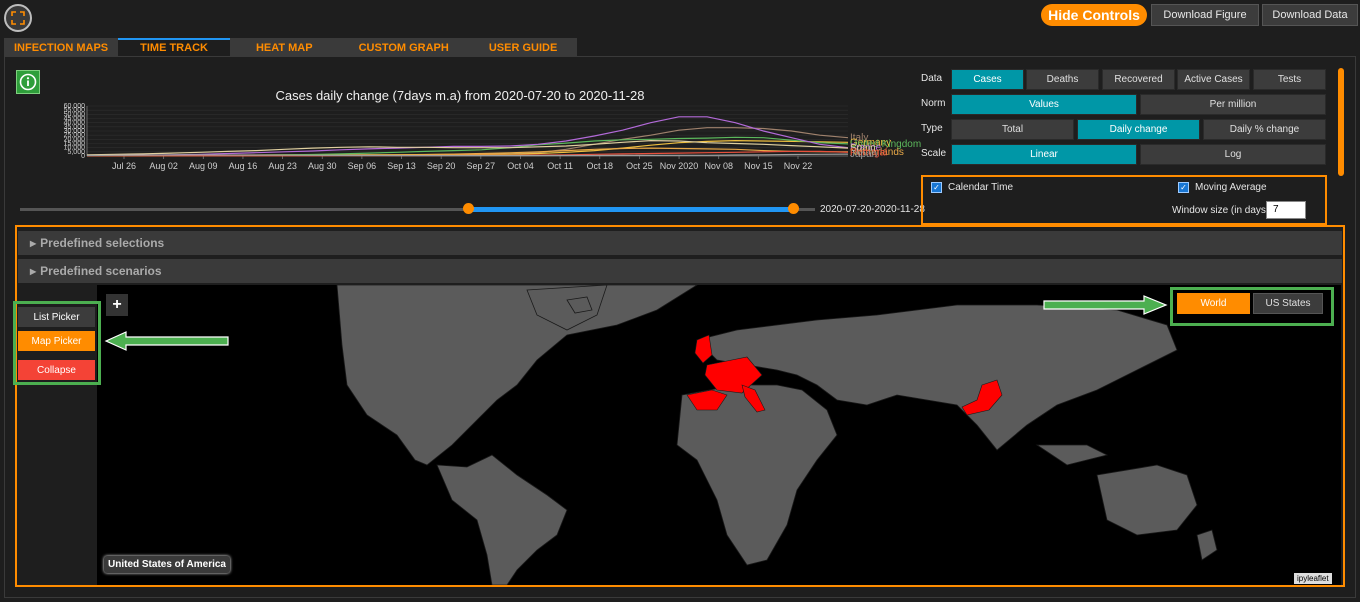 This screenshot has height=602, width=1360. Describe the element at coordinates (987, 79) in the screenshot. I see `data-cases-button: Cases` at that location.